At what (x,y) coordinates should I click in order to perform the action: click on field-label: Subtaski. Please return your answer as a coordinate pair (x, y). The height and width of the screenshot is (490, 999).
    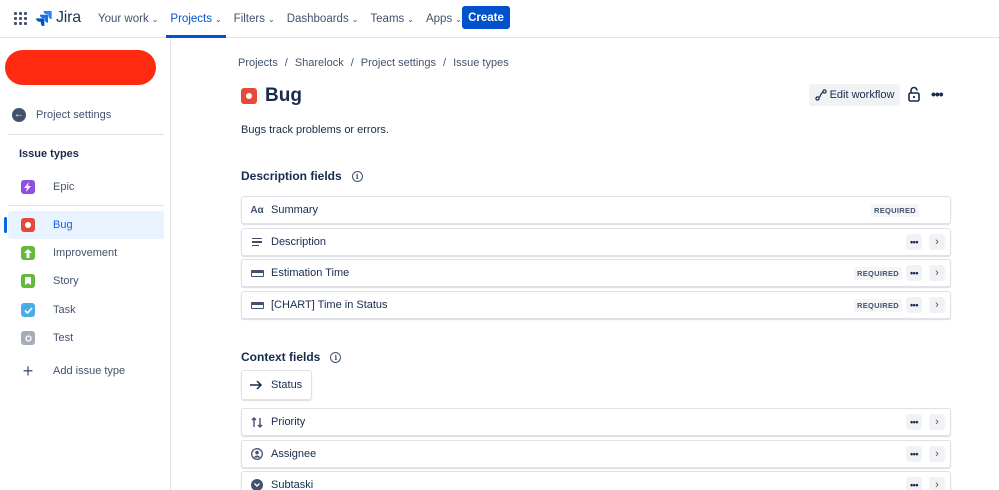
    Looking at the image, I should click on (292, 484).